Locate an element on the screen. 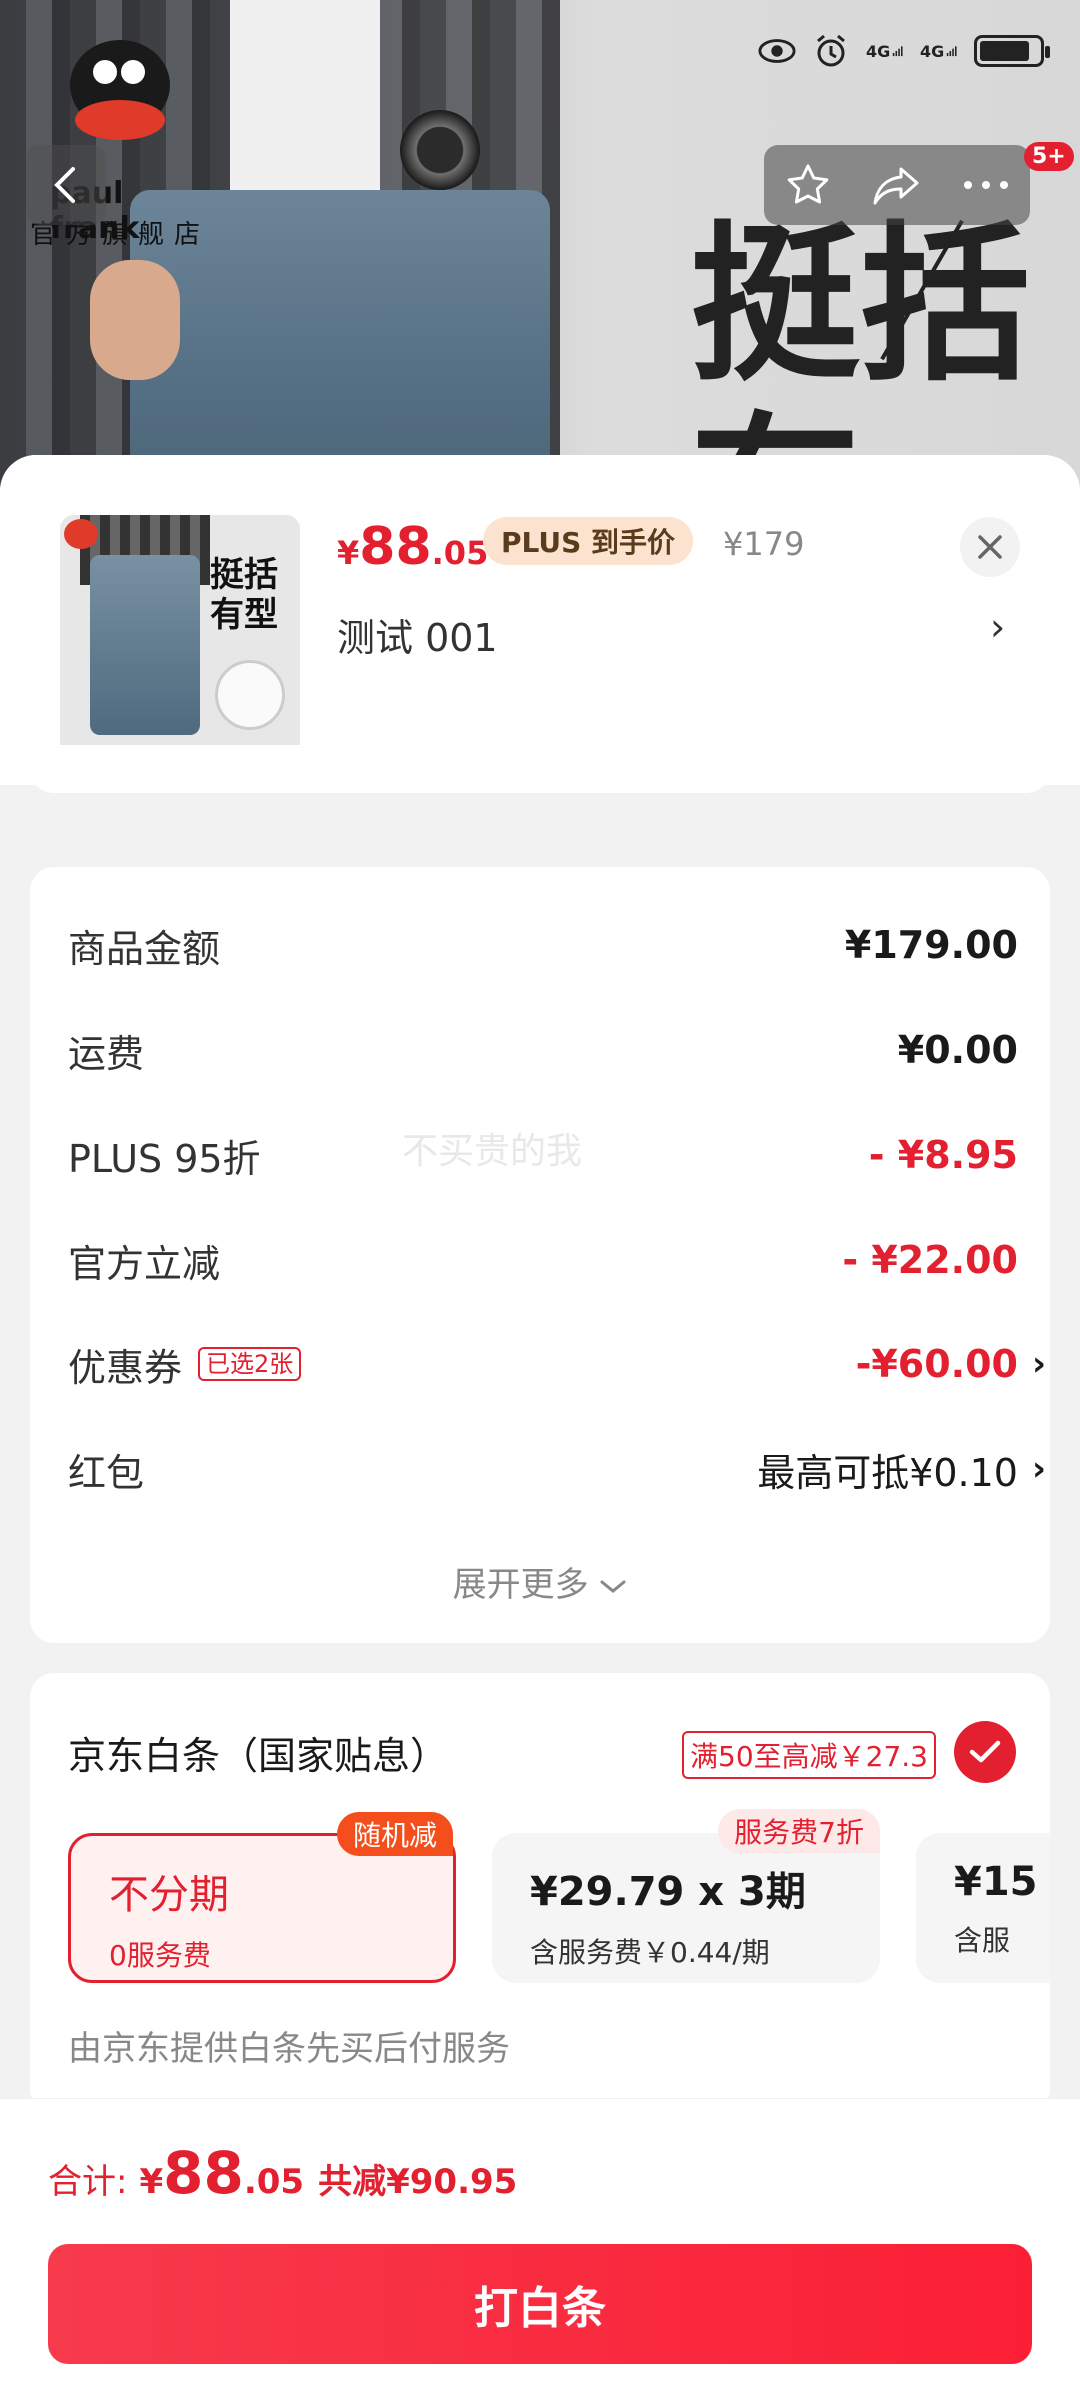 The height and width of the screenshot is (2400, 1080). check-icon is located at coordinates (985, 1751).